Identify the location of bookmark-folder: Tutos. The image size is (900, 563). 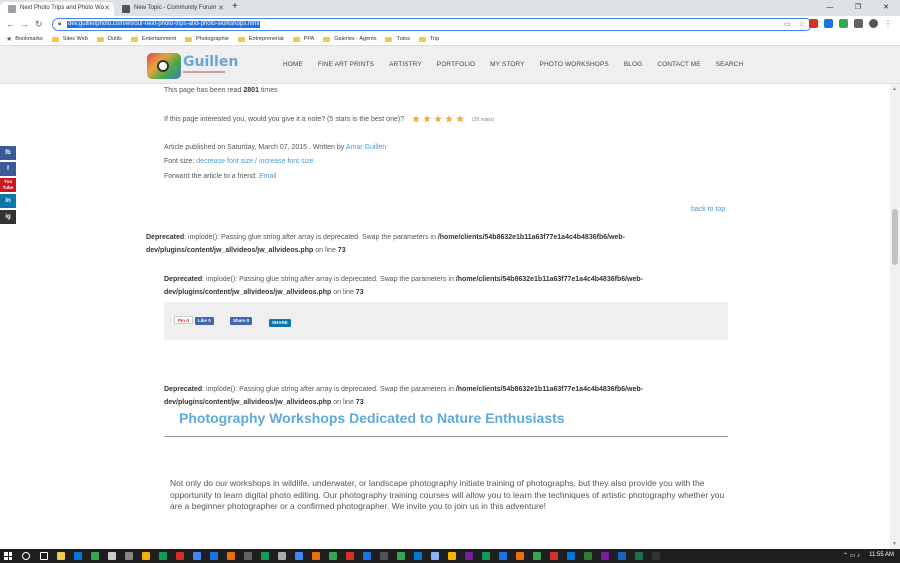
(397, 39).